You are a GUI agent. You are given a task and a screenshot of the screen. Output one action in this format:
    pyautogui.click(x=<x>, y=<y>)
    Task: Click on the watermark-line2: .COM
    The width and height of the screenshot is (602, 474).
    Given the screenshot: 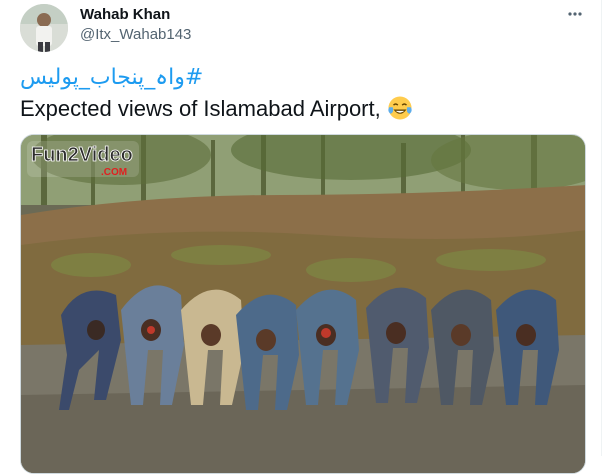 What is the action you would take?
    pyautogui.click(x=114, y=172)
    